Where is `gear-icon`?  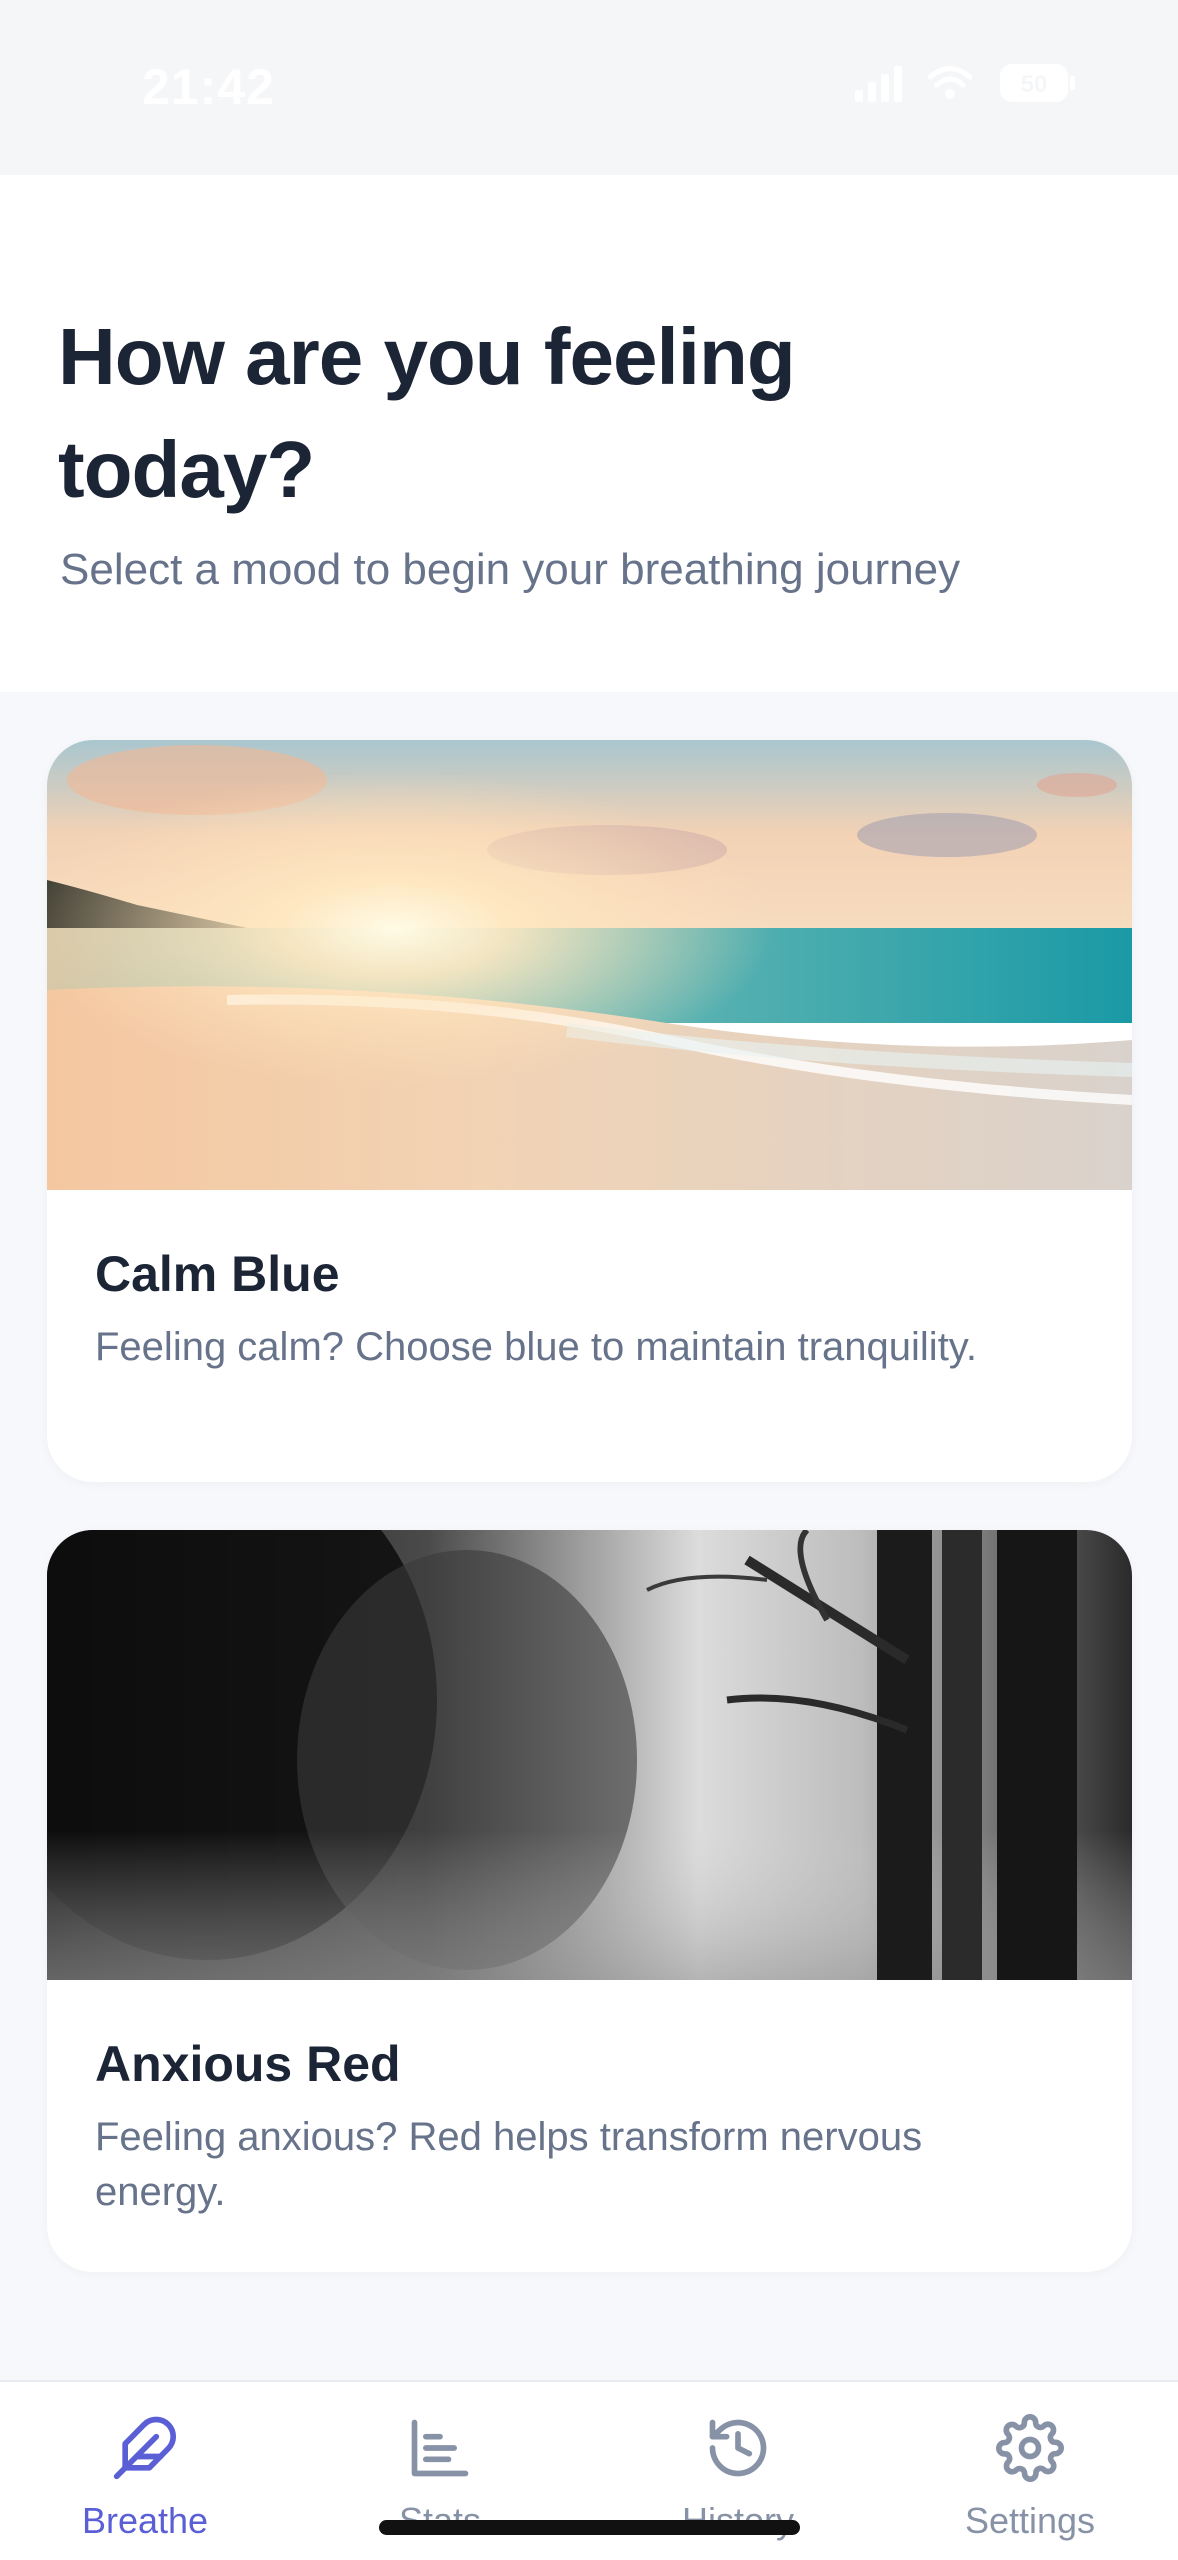 gear-icon is located at coordinates (1030, 2448).